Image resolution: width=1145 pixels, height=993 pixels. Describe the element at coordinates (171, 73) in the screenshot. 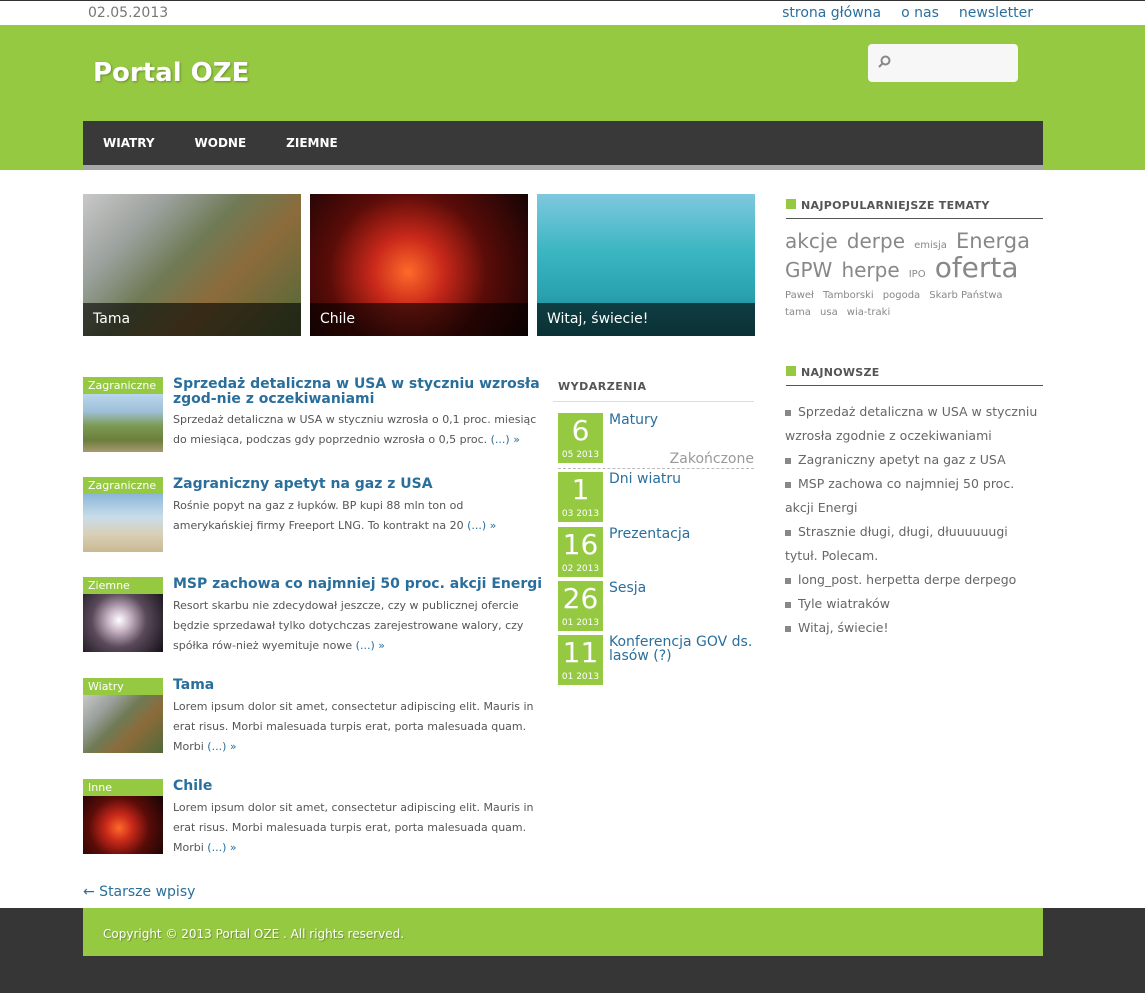

I see `site-title: Portal OZE` at that location.